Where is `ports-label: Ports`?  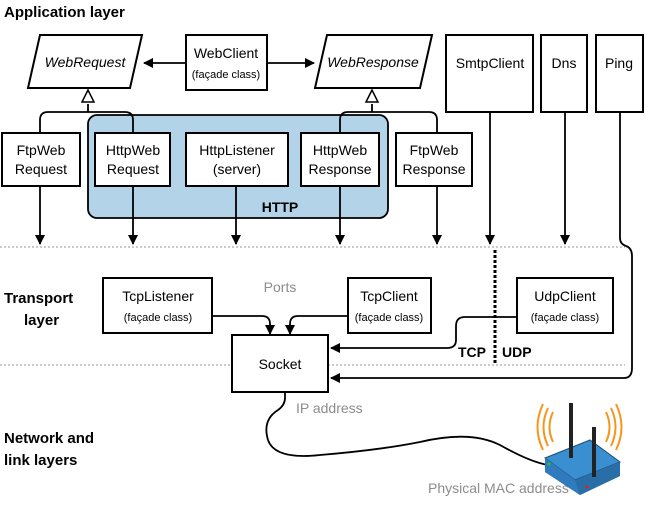 ports-label: Ports is located at coordinates (280, 287).